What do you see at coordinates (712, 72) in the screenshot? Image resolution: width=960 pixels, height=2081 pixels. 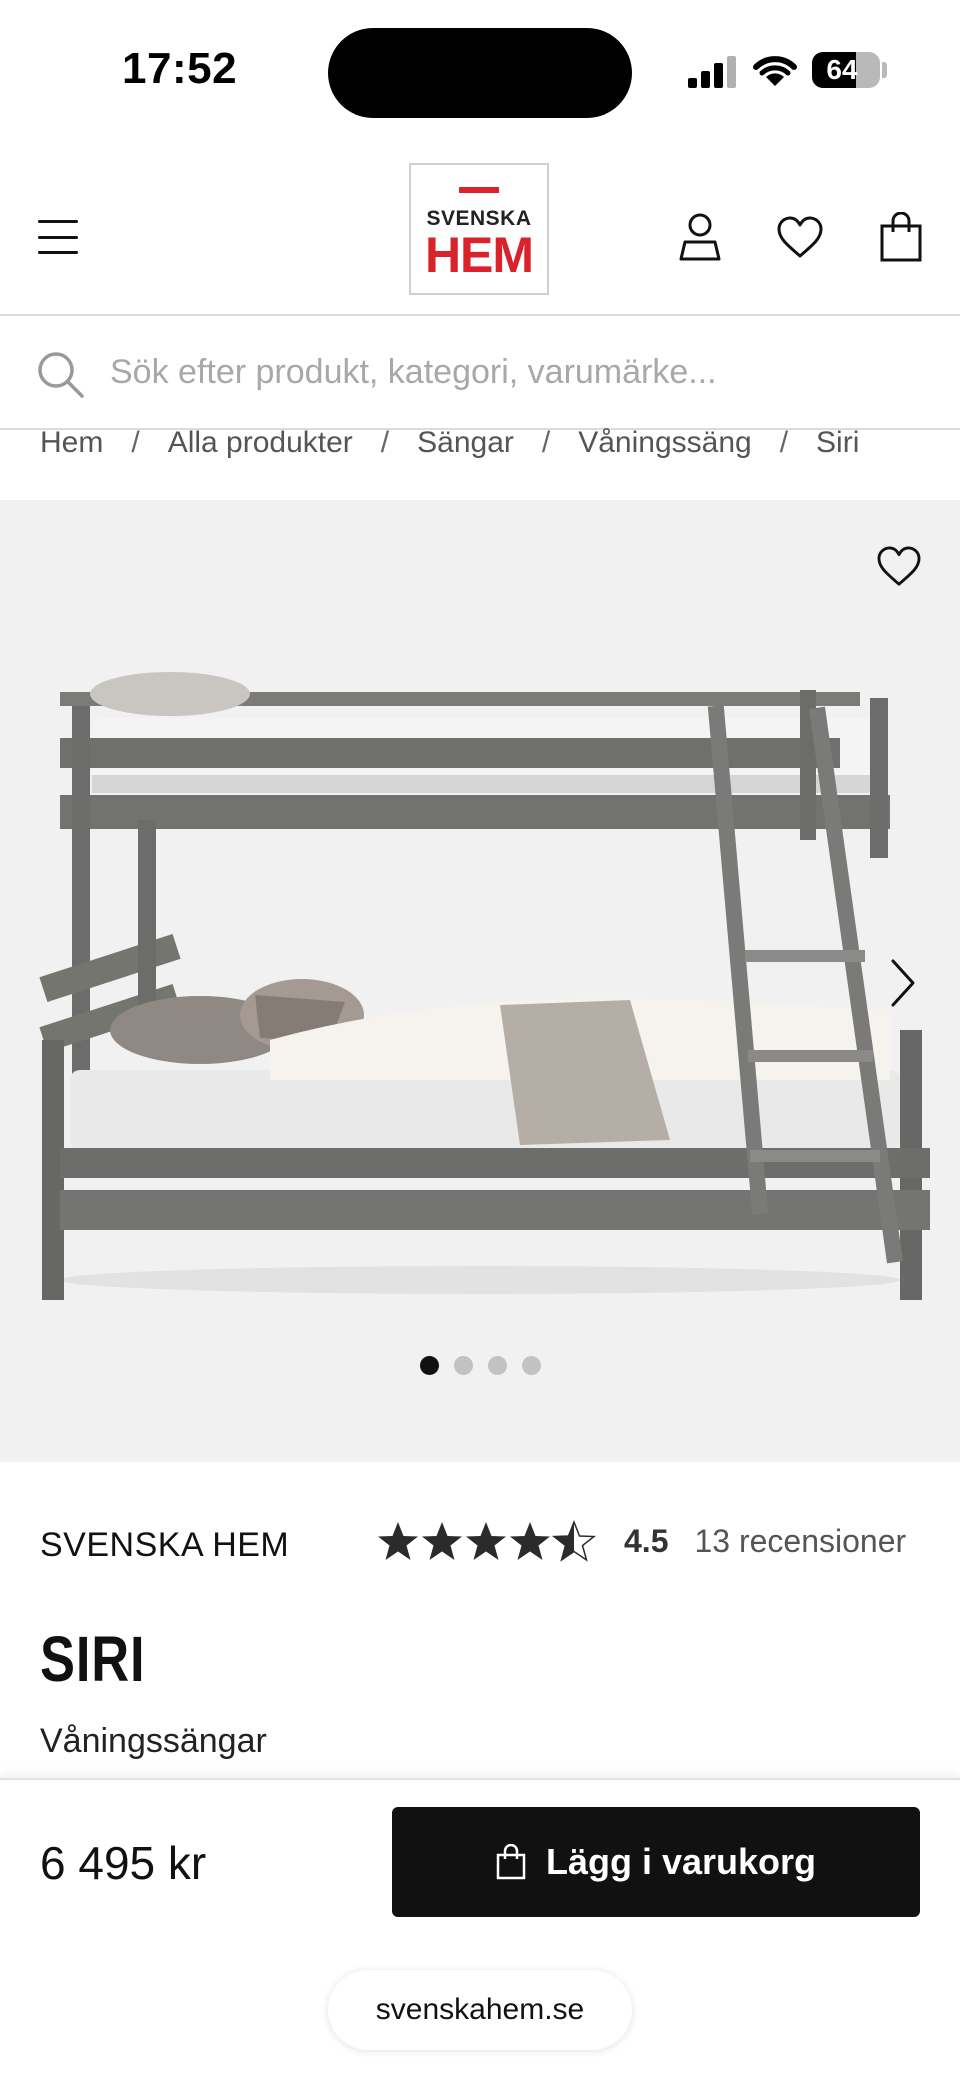 I see `cellular-signal-icon` at bounding box center [712, 72].